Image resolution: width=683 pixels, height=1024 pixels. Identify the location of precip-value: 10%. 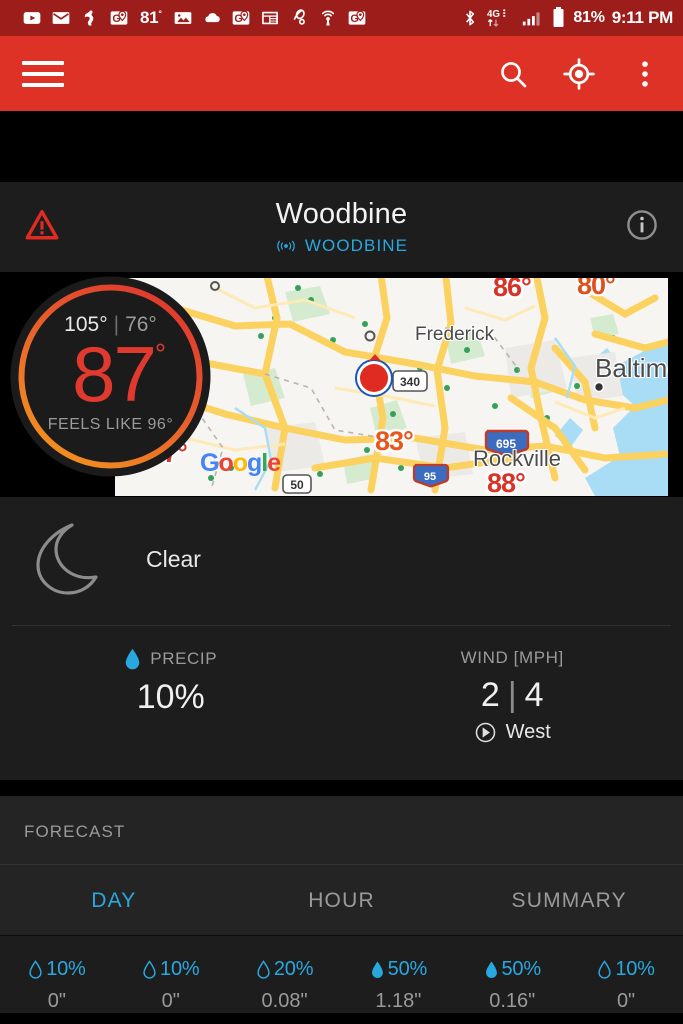
(170, 697).